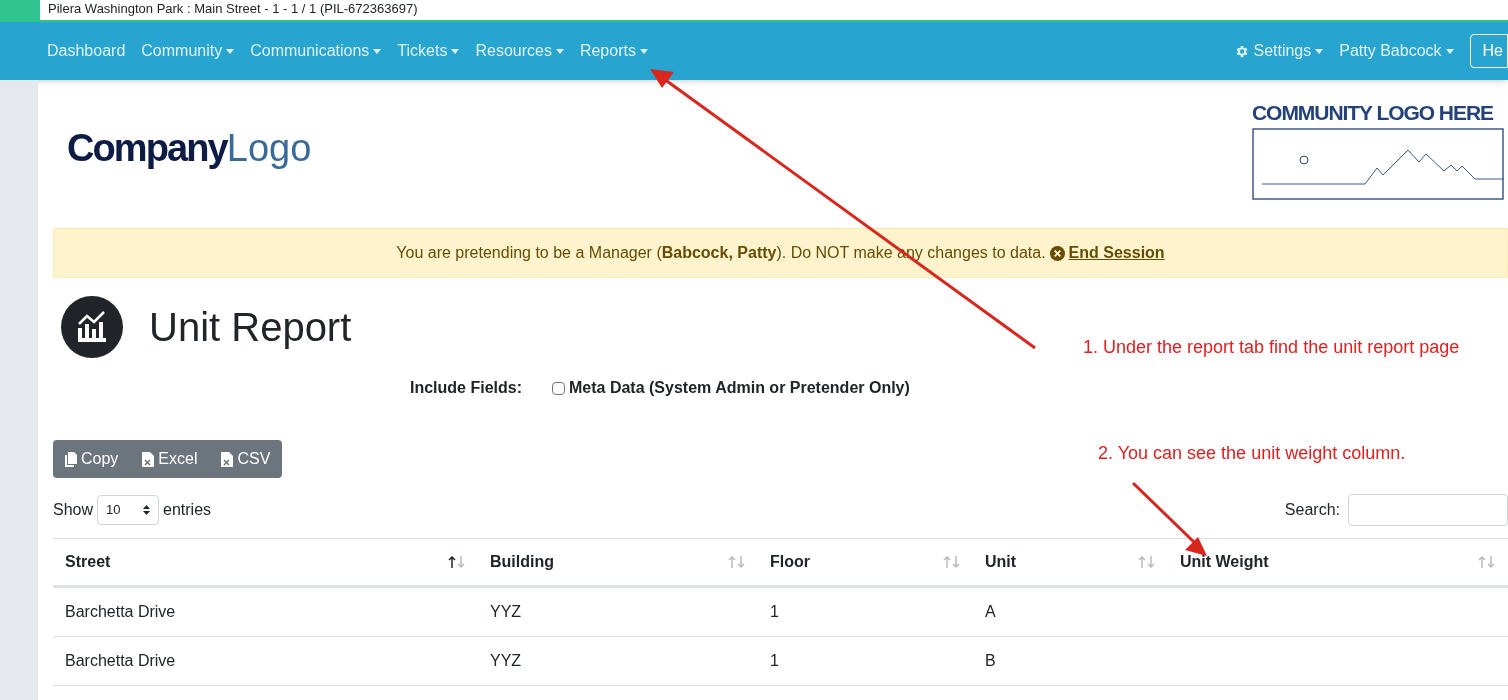 Image resolution: width=1508 pixels, height=700 pixels. Describe the element at coordinates (1488, 51) in the screenshot. I see `help-button: He` at that location.